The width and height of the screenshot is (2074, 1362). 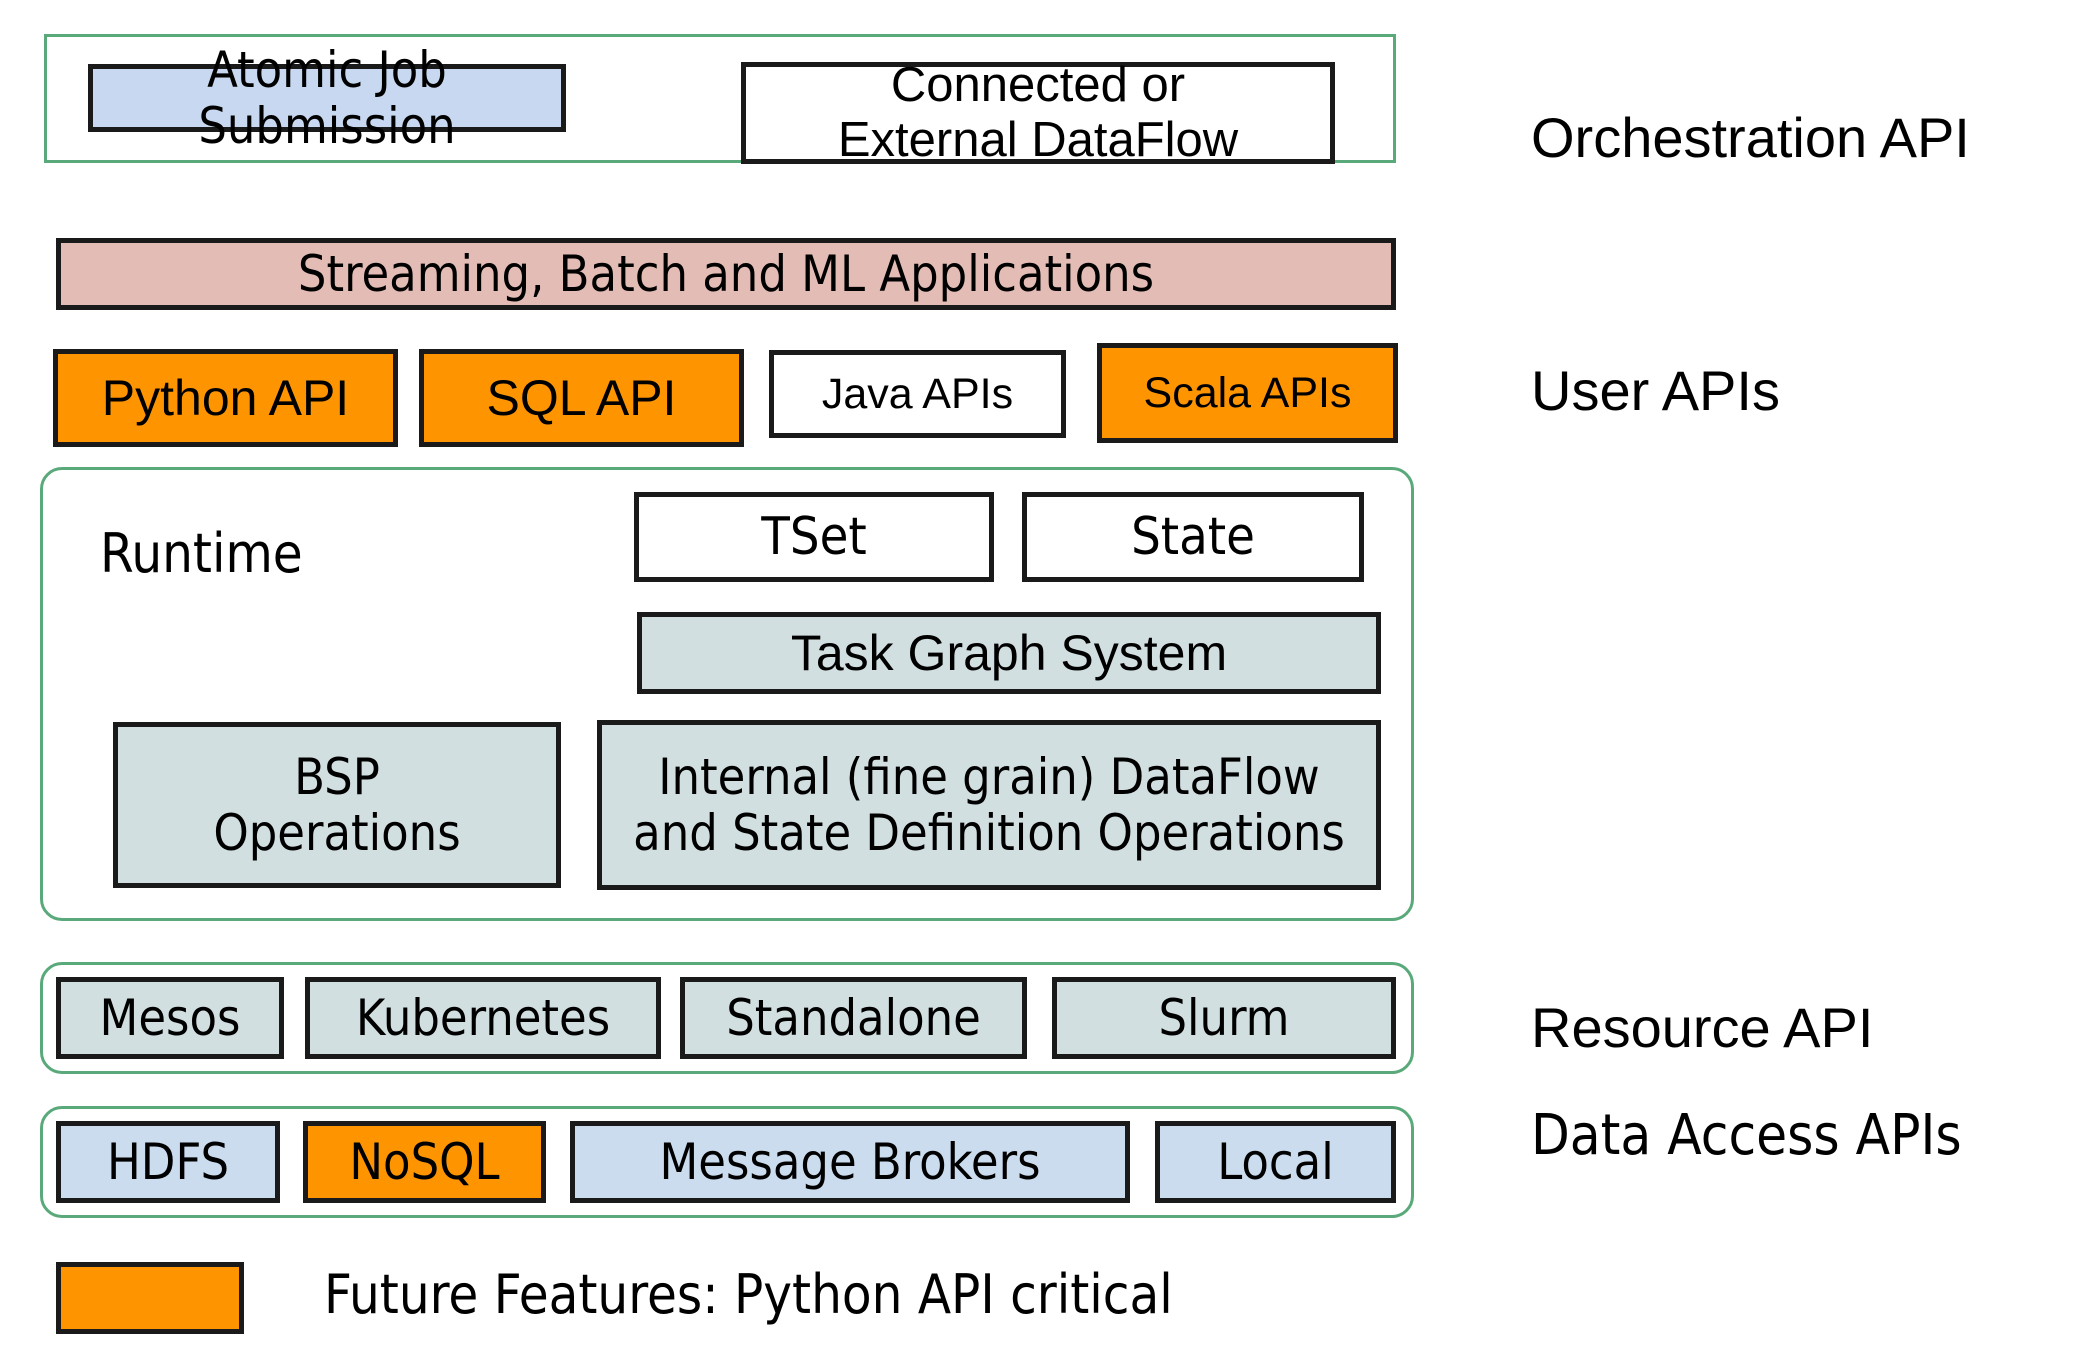 I want to click on box-local: Local, so click(x=1275, y=1162).